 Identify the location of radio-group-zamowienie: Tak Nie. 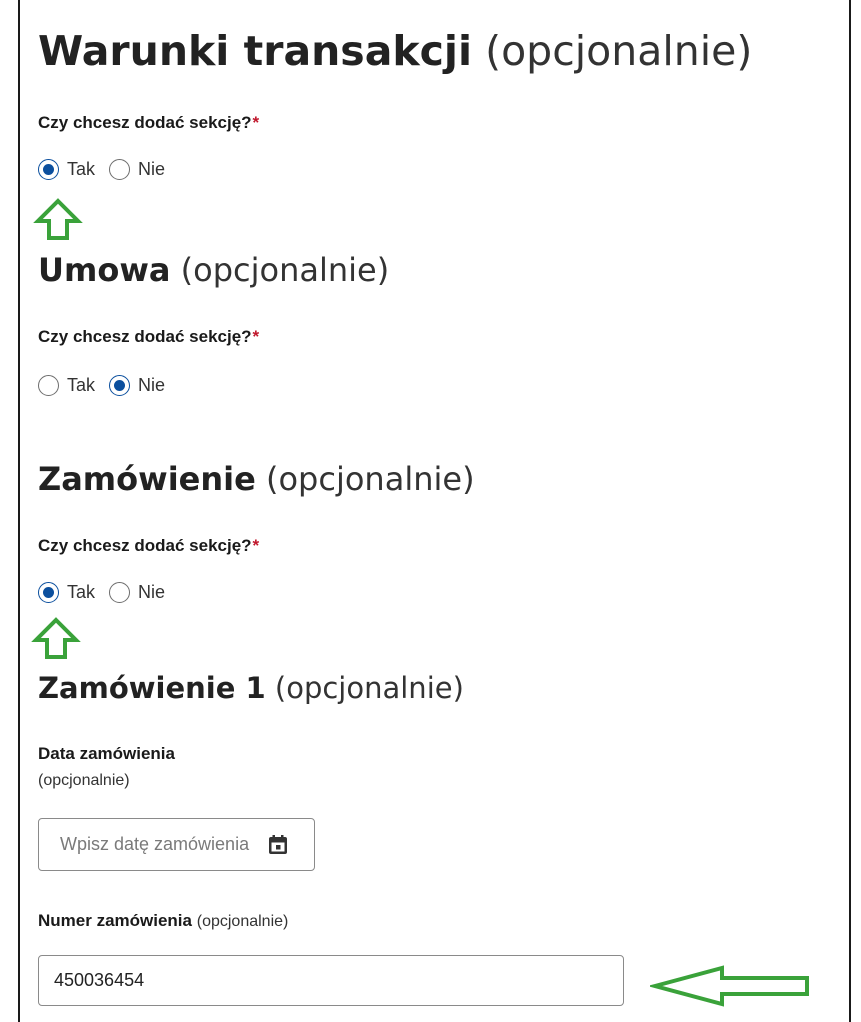
(108, 592).